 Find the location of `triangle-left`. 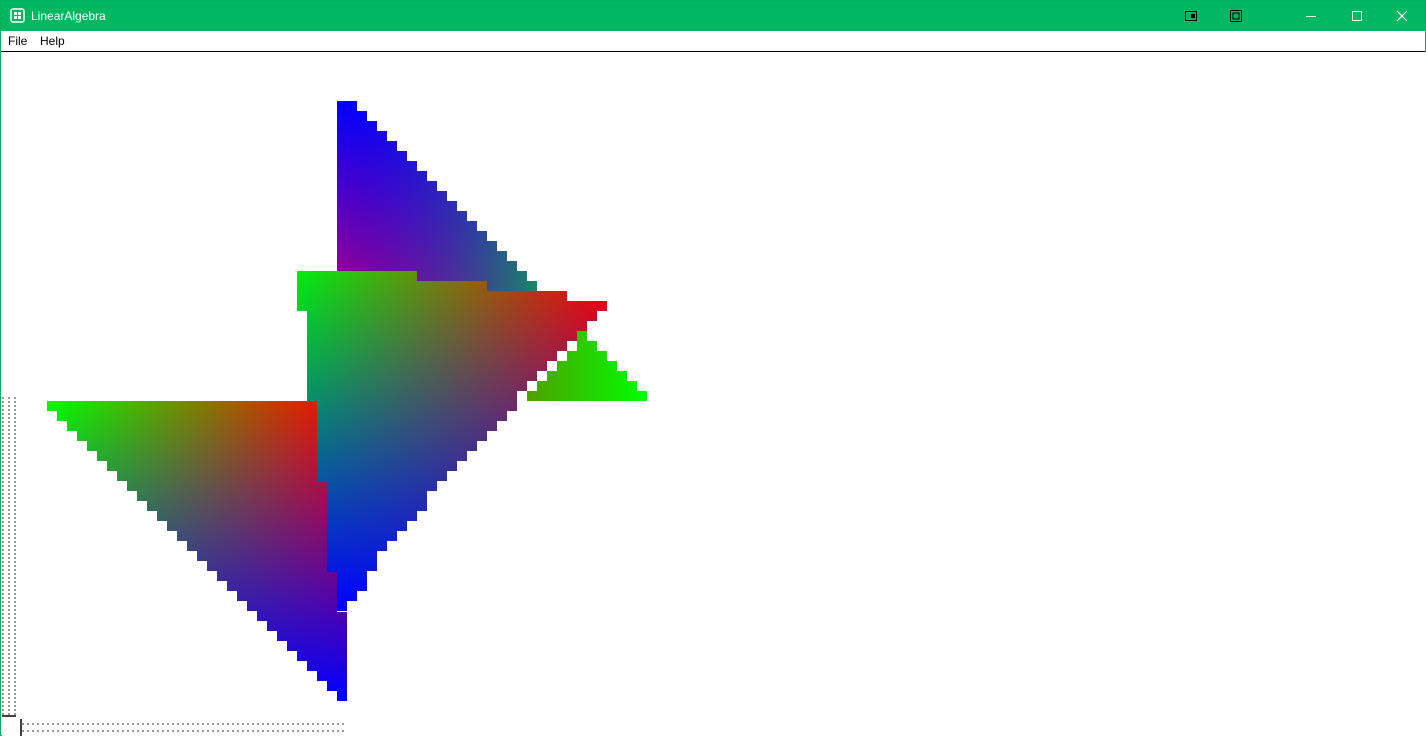

triangle-left is located at coordinates (197, 551).